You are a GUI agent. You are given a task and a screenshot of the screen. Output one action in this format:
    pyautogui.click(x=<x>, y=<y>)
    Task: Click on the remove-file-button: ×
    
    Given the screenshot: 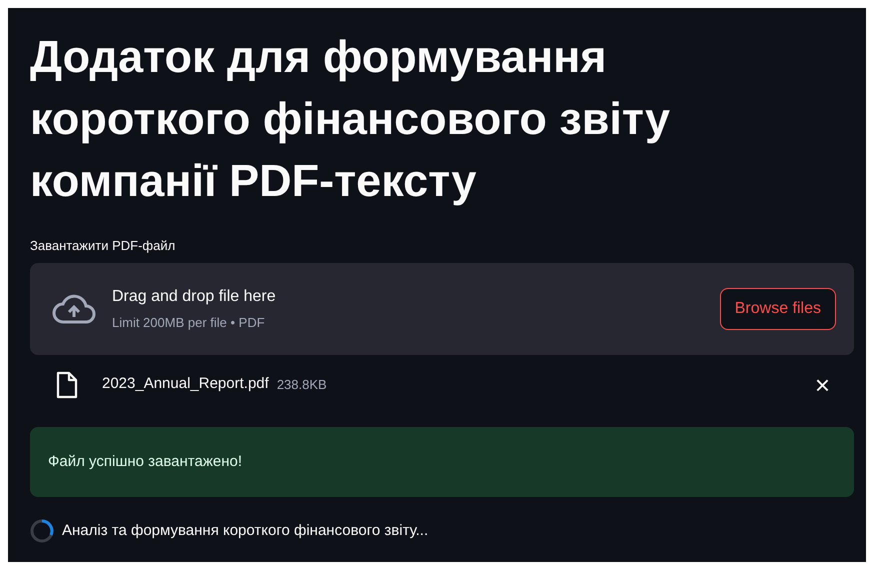 What is the action you would take?
    pyautogui.click(x=822, y=385)
    